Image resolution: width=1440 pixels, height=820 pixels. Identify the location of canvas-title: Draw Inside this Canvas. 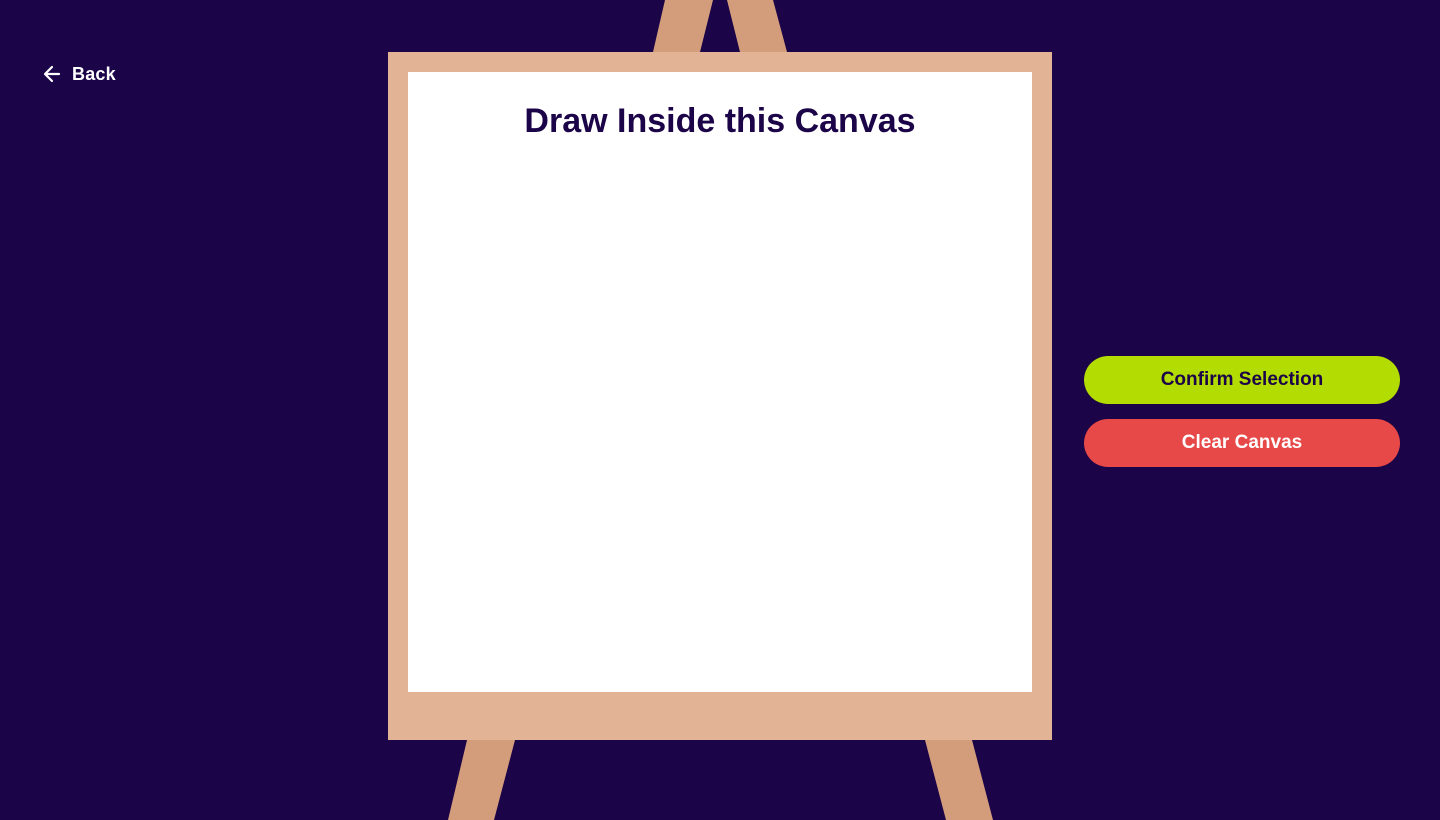
(720, 121).